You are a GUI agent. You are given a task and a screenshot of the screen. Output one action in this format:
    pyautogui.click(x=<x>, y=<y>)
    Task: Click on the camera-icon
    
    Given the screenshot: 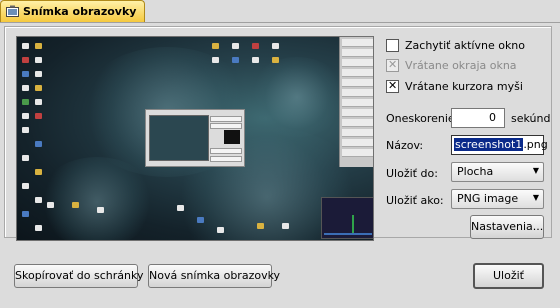 What is the action you would take?
    pyautogui.click(x=12, y=11)
    